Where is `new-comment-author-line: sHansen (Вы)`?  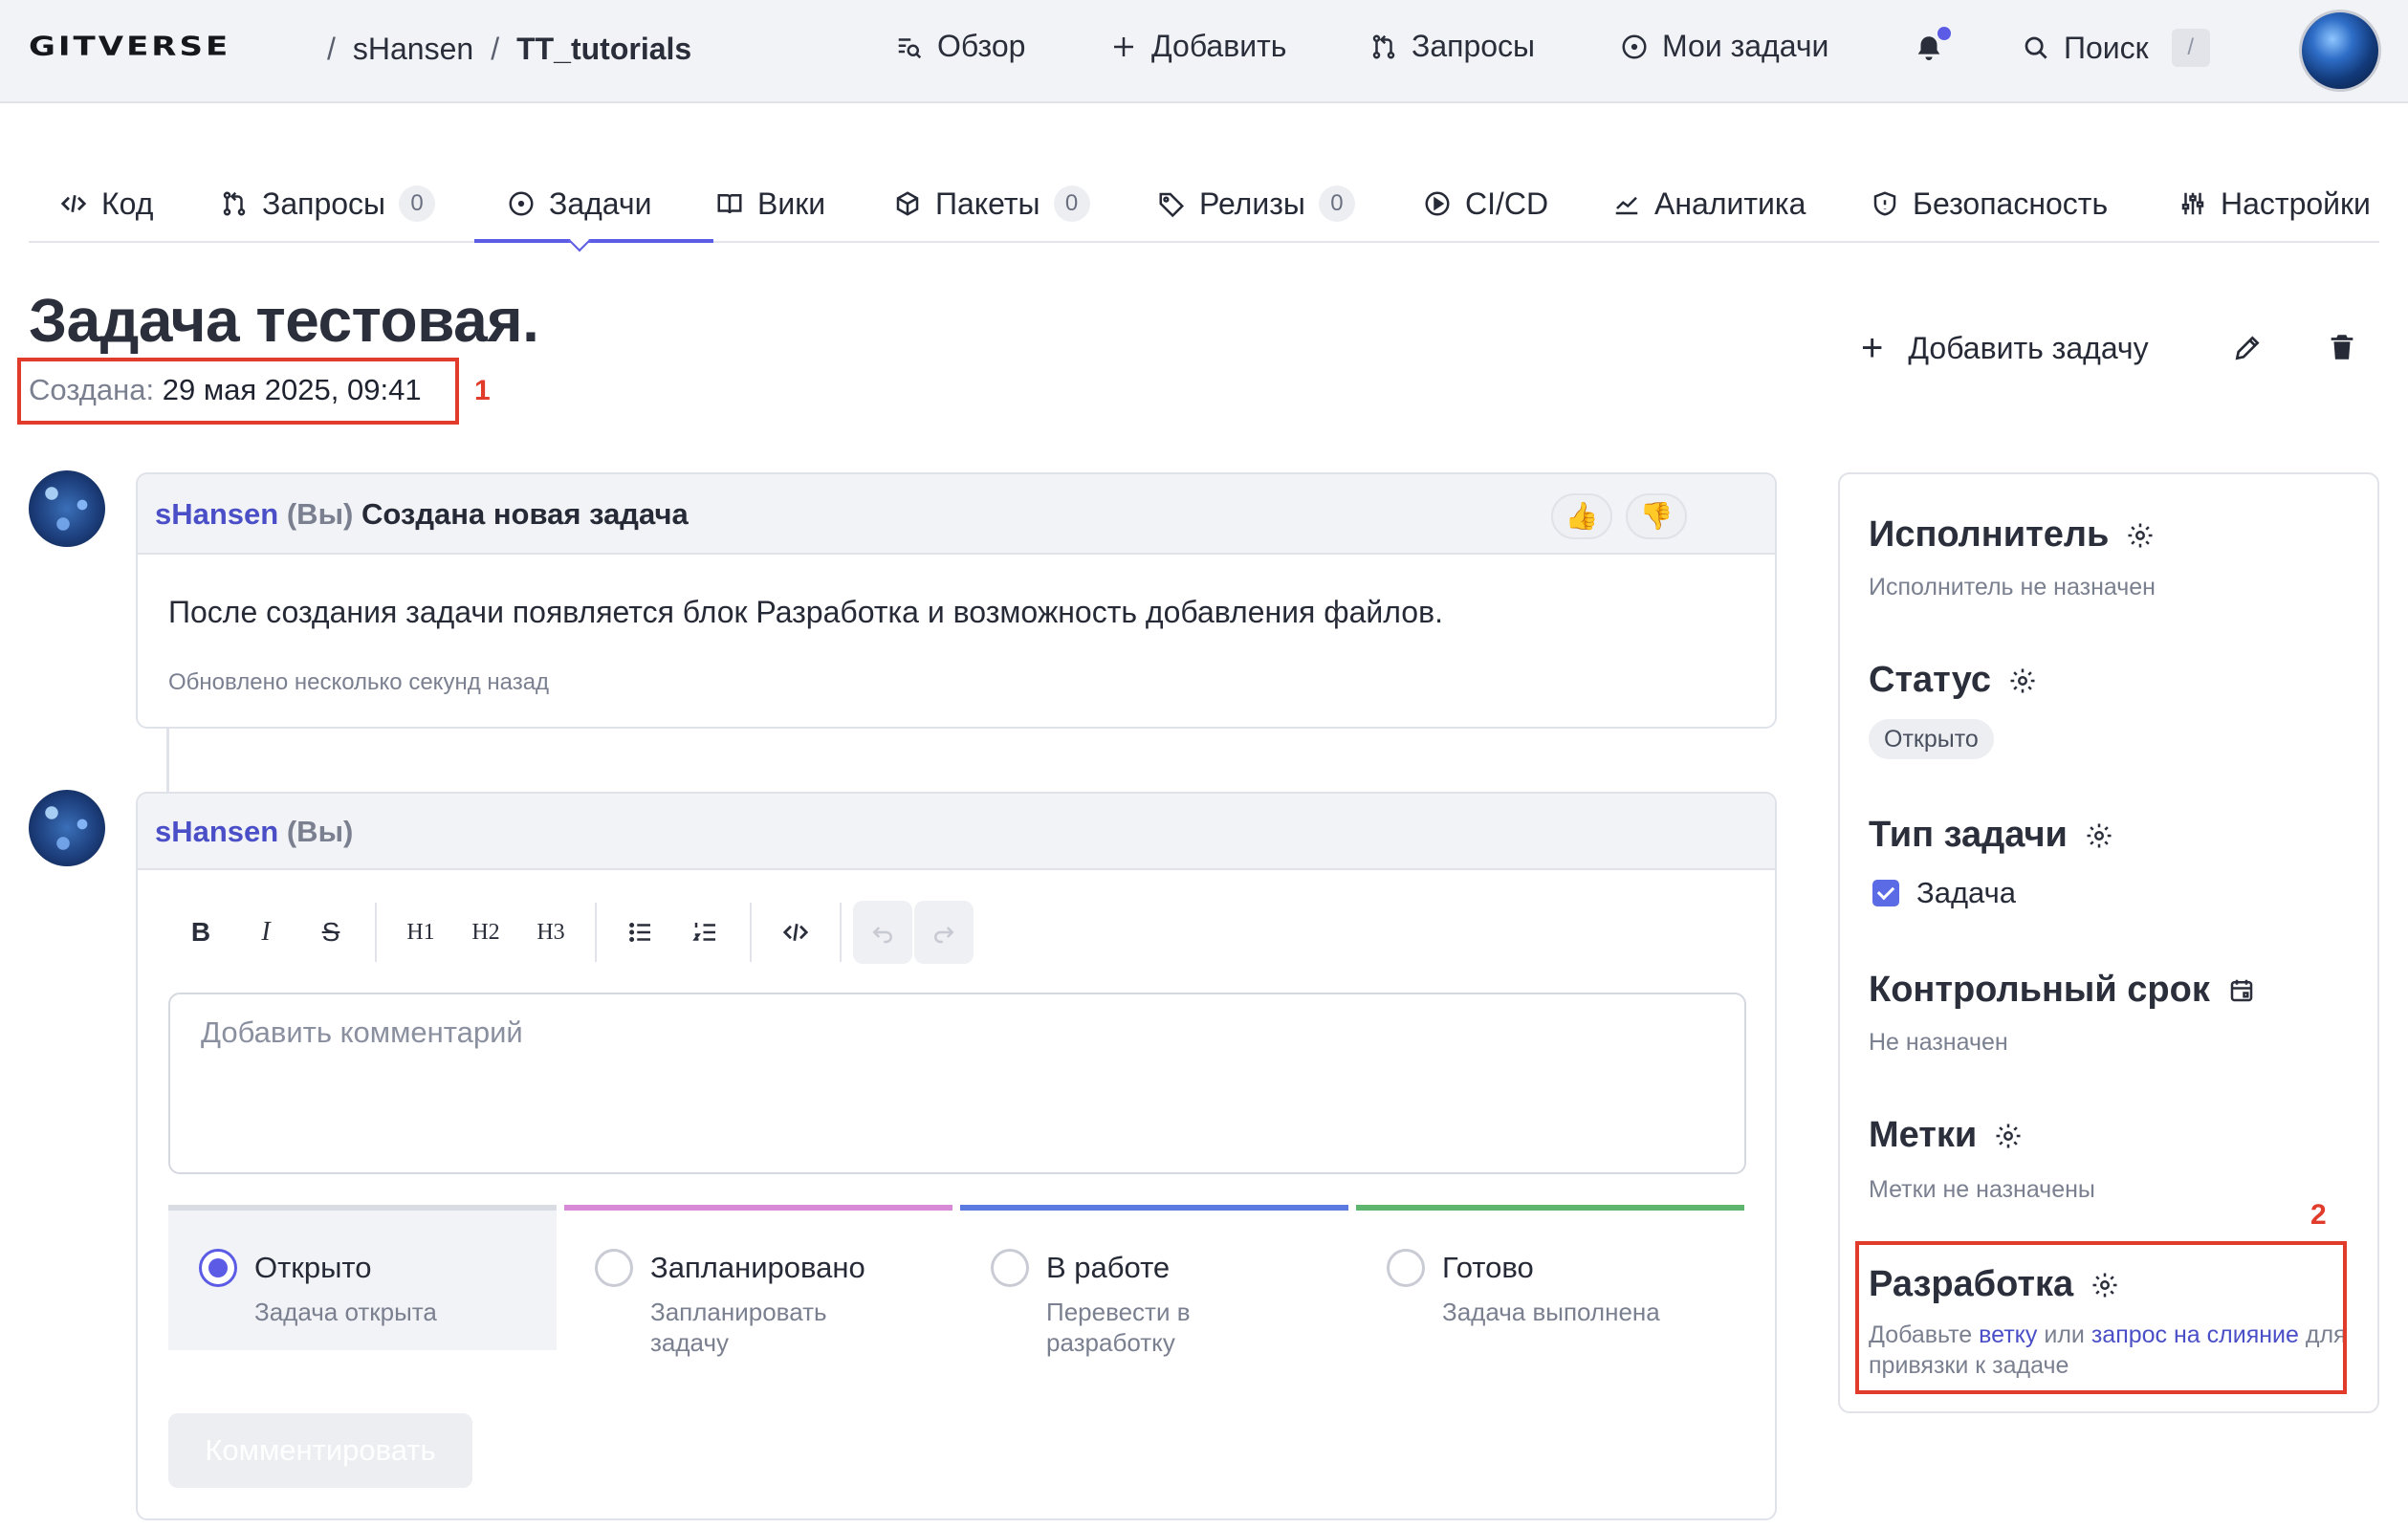
new-comment-author-line: sHansen (Вы) is located at coordinates (254, 832).